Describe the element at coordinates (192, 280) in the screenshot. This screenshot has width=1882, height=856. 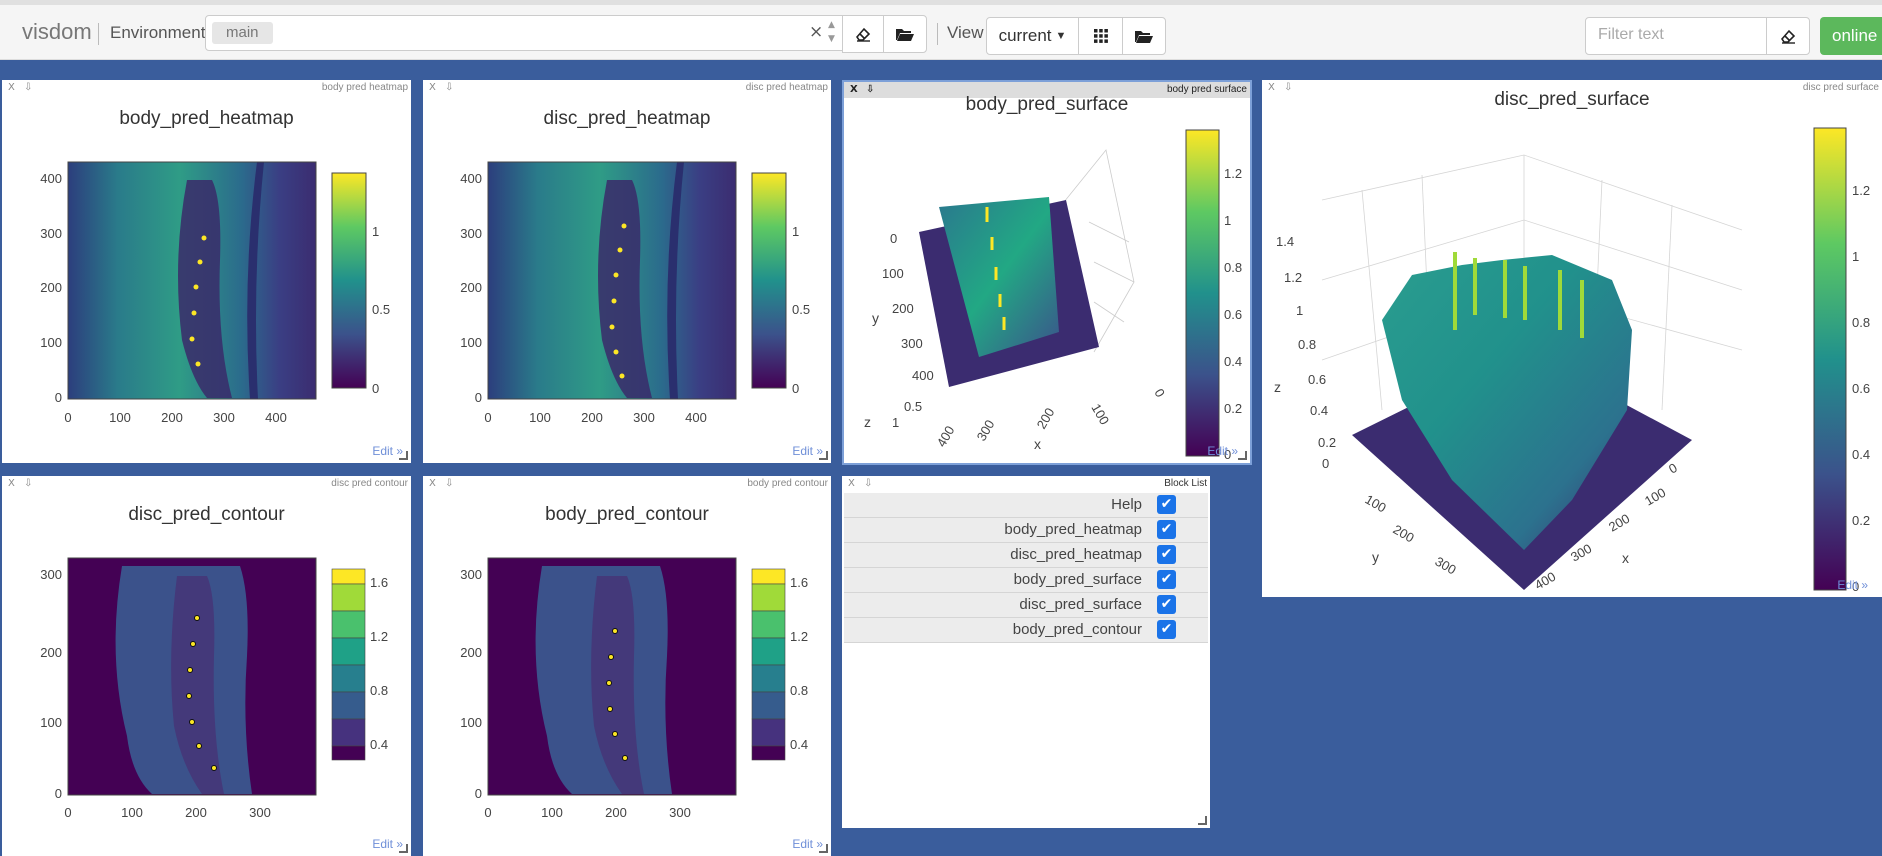
I see `heatmap-image` at that location.